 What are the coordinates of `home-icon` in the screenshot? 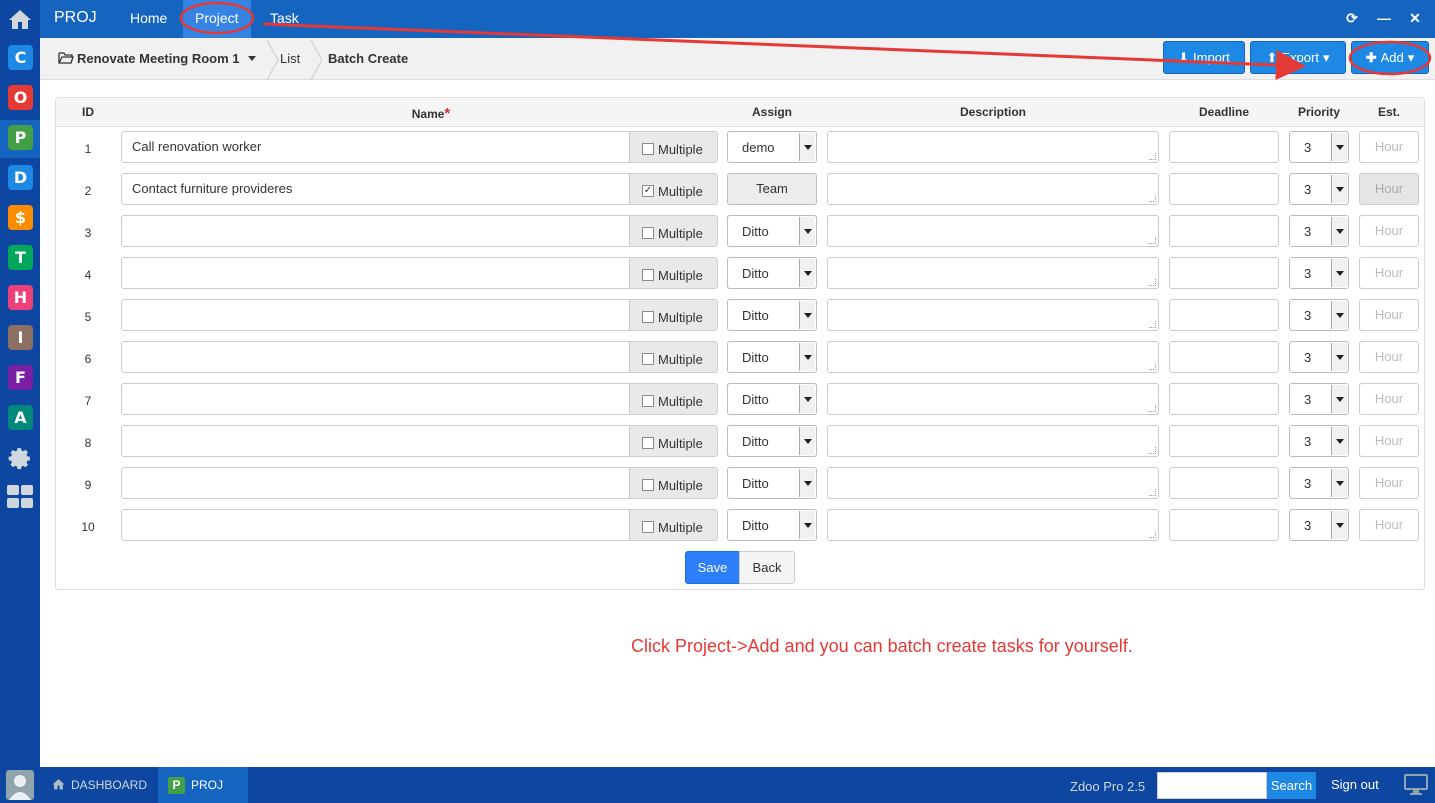 It's located at (20, 19).